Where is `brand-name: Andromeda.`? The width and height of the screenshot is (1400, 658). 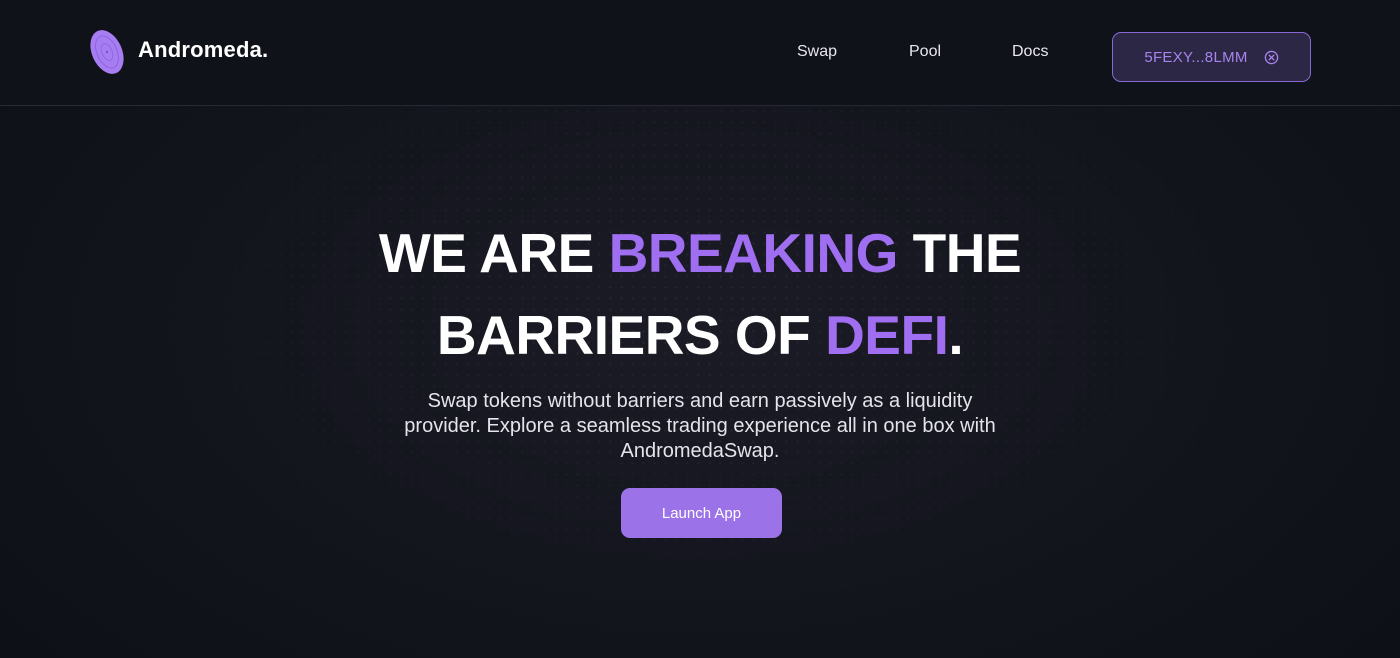 brand-name: Andromeda. is located at coordinates (203, 49).